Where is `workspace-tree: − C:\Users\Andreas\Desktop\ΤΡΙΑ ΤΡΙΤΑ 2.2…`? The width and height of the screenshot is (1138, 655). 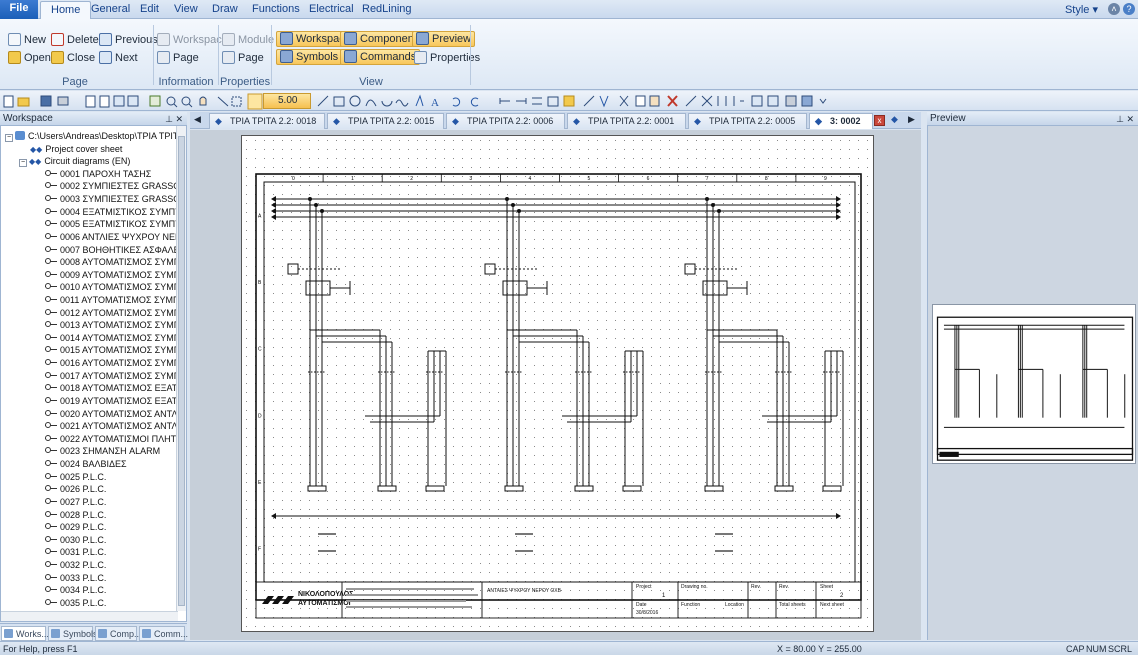
workspace-tree: − C:\Users\Andreas\Desktop\ΤΡΙΑ ΤΡΙΤΑ 2.2… is located at coordinates (93, 373).